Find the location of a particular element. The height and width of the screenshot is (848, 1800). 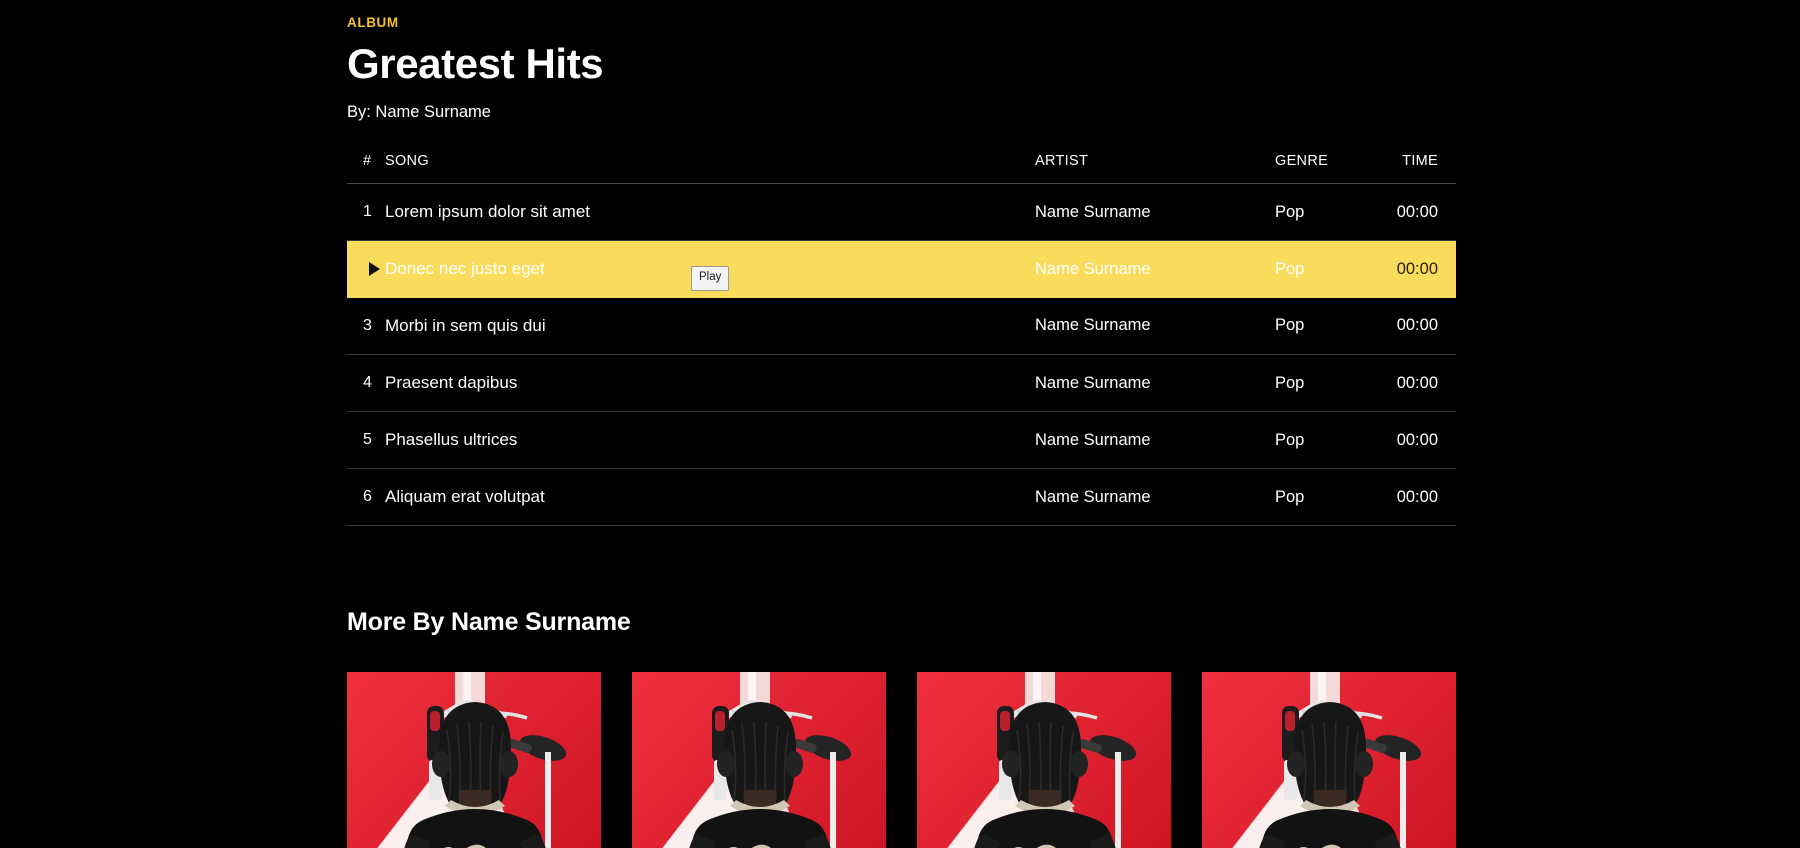

play-tooltip: Play is located at coordinates (710, 278).